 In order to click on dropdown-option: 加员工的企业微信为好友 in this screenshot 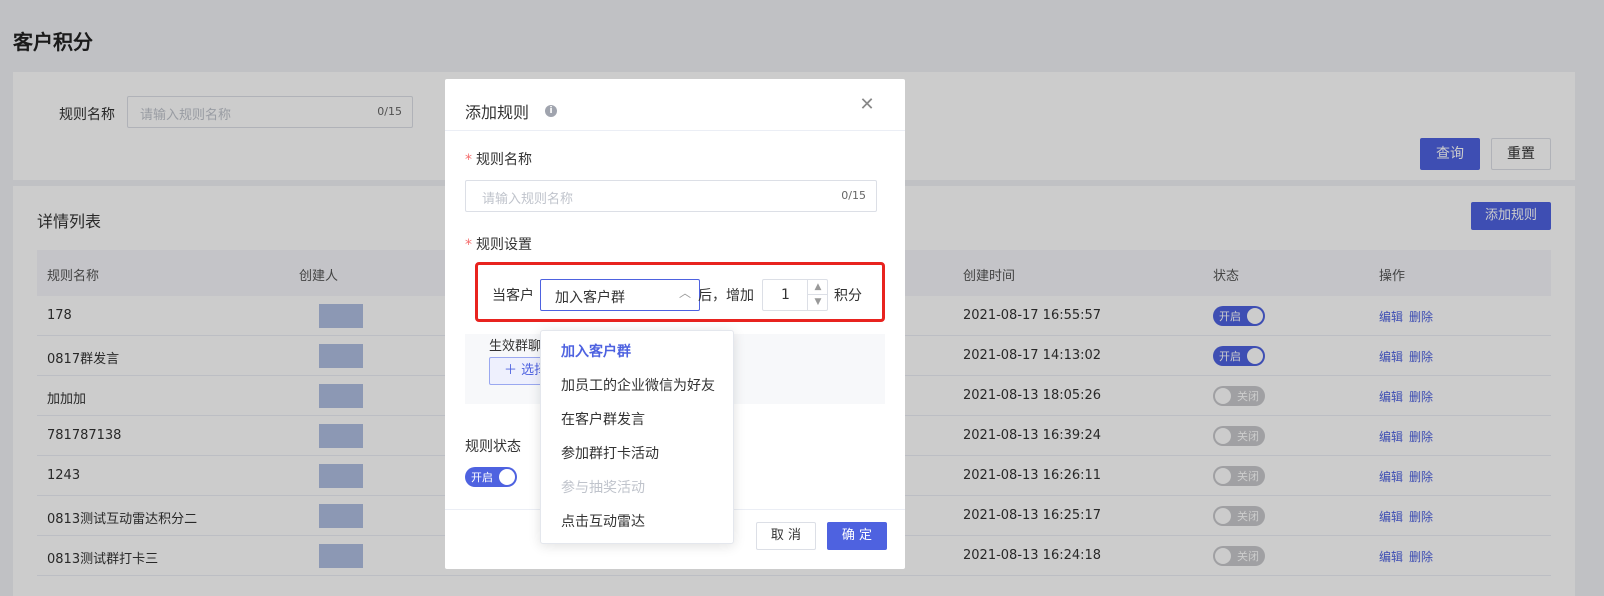, I will do `click(637, 386)`.